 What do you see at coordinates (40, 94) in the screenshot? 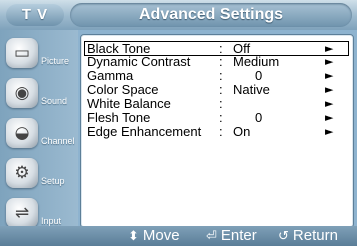
I see `sidebar-item-sound: ◉ Sound` at bounding box center [40, 94].